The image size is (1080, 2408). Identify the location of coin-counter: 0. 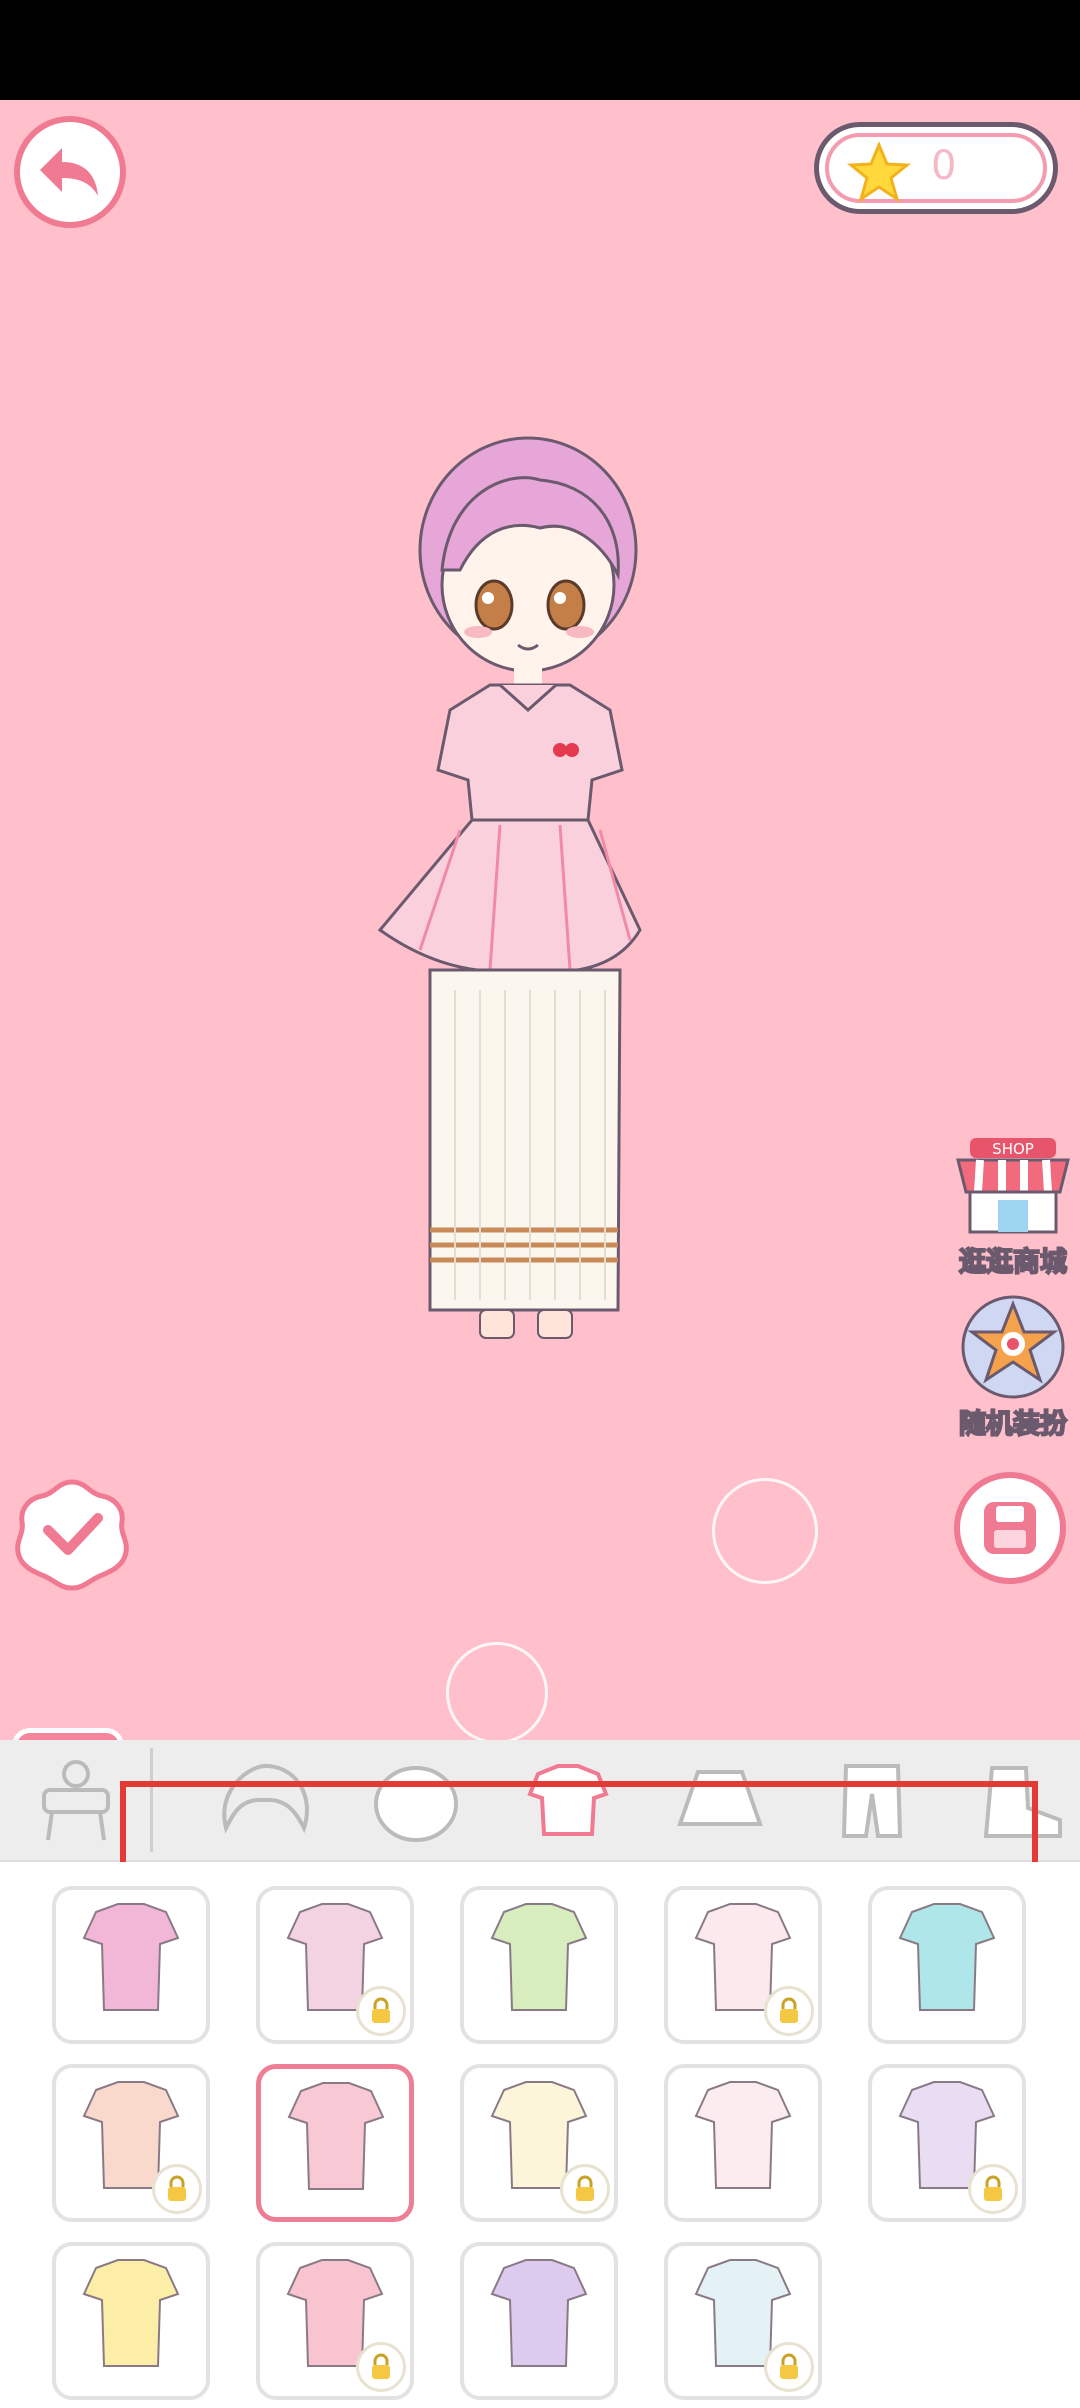
(936, 168).